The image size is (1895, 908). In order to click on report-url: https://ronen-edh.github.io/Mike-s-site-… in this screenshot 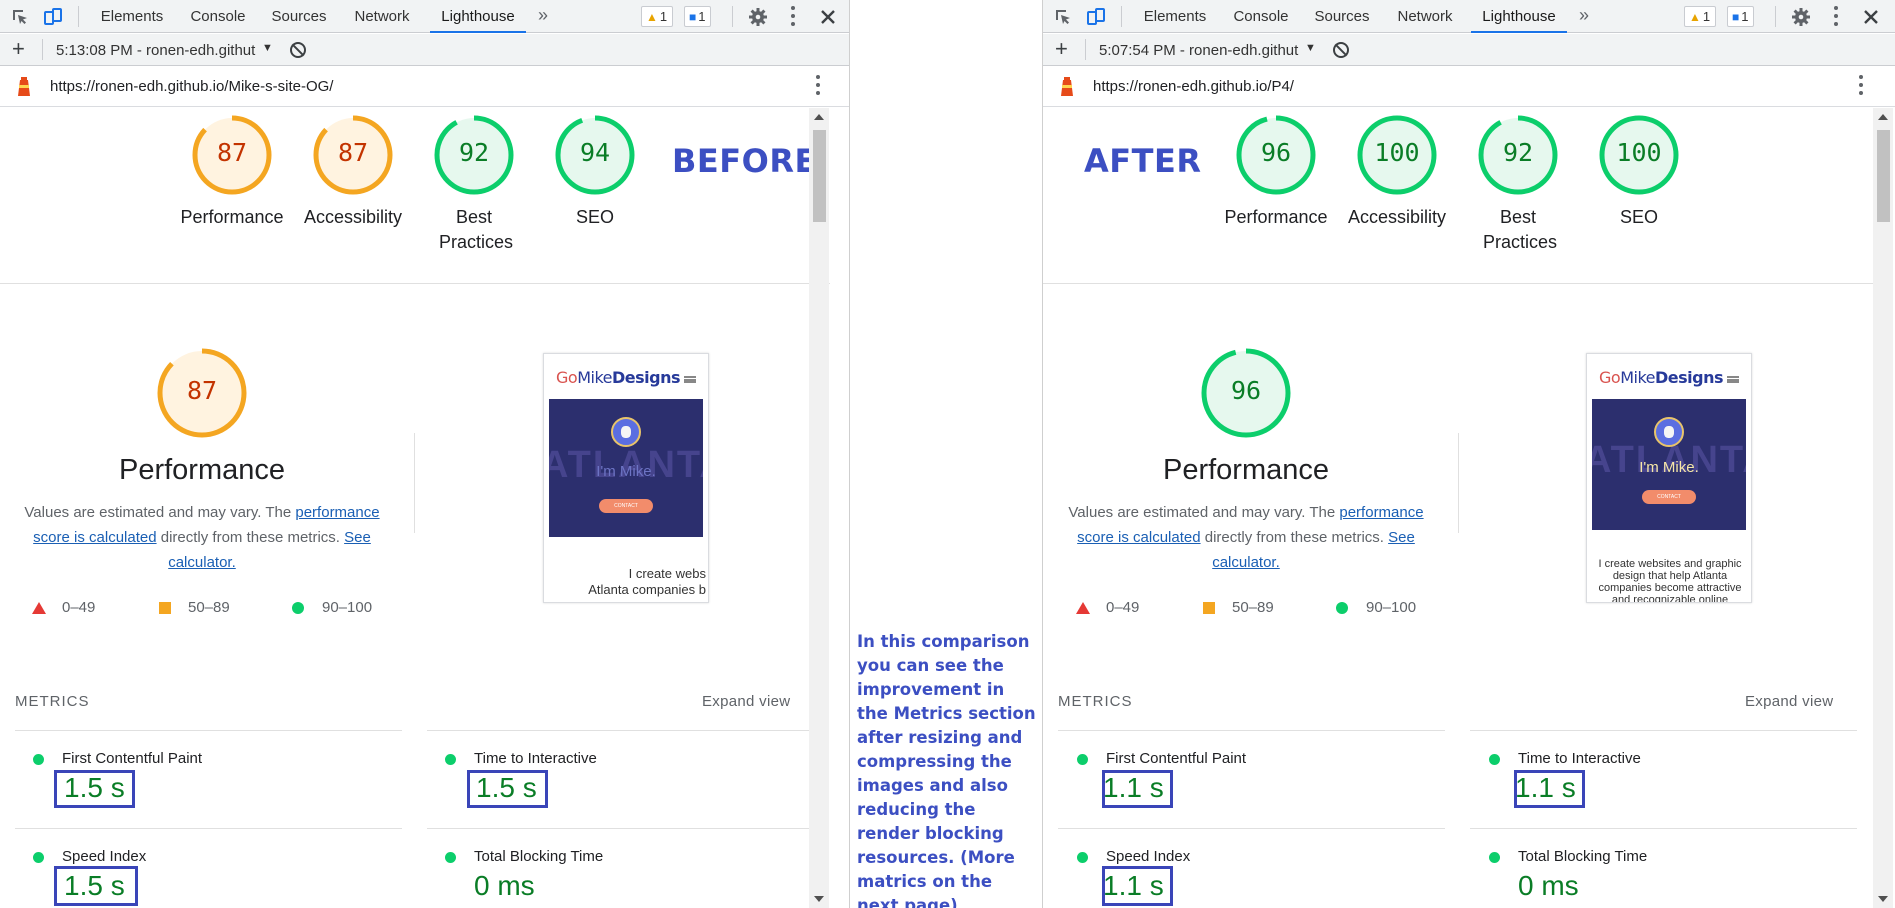, I will do `click(191, 86)`.